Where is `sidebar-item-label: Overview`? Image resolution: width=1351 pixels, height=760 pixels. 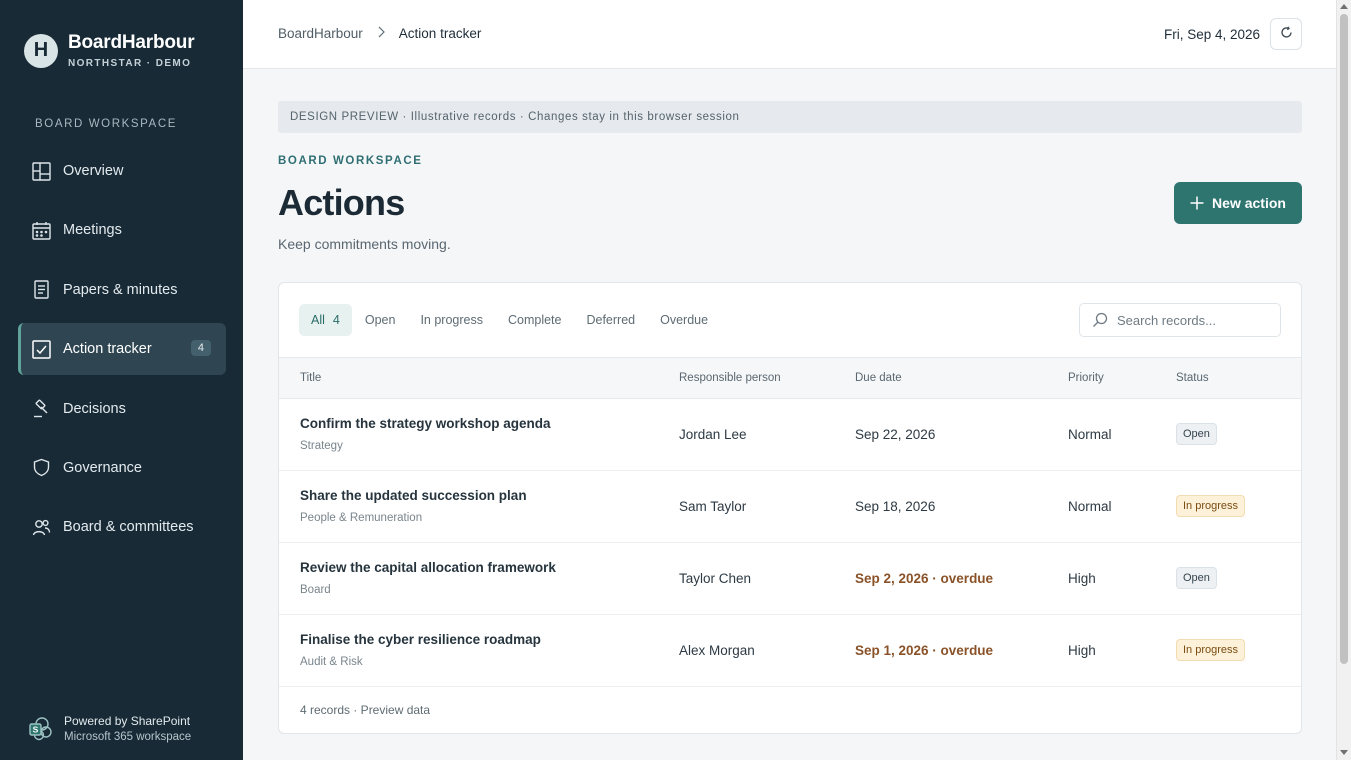 sidebar-item-label: Overview is located at coordinates (93, 171).